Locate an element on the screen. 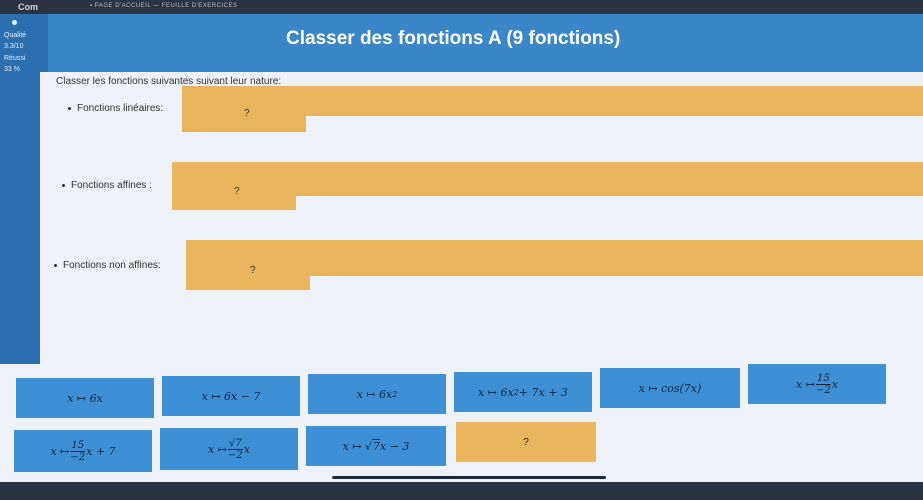  footer-bar is located at coordinates (461, 491).